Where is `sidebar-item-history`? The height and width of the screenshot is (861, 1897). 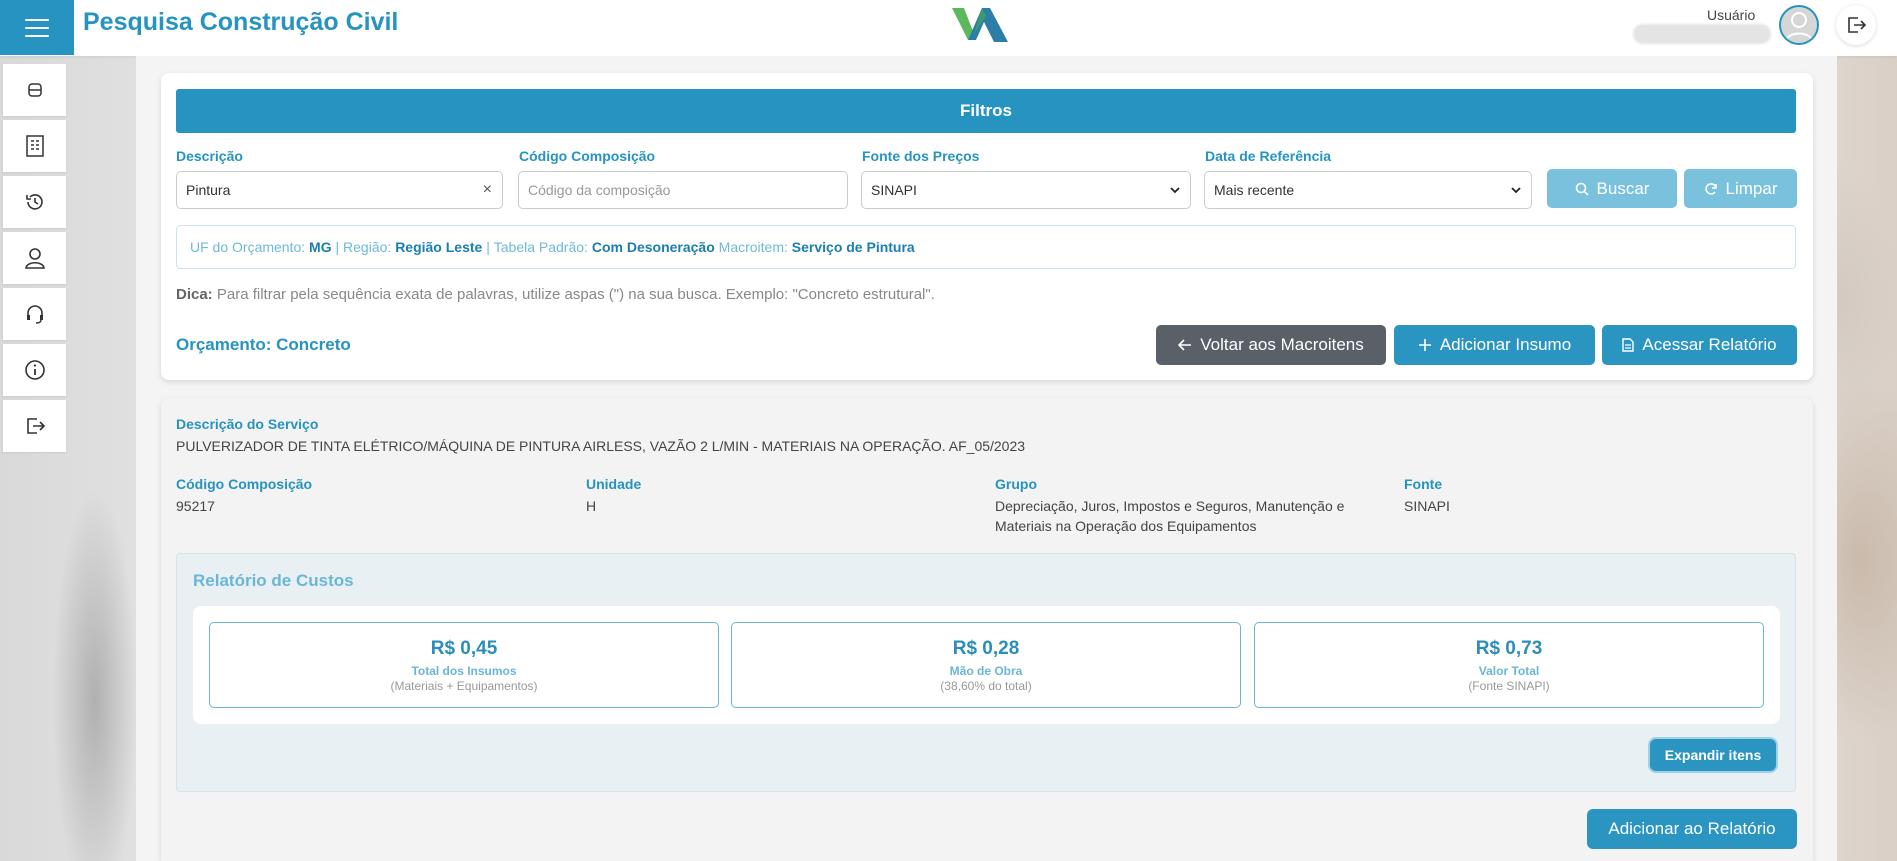 sidebar-item-history is located at coordinates (34, 202).